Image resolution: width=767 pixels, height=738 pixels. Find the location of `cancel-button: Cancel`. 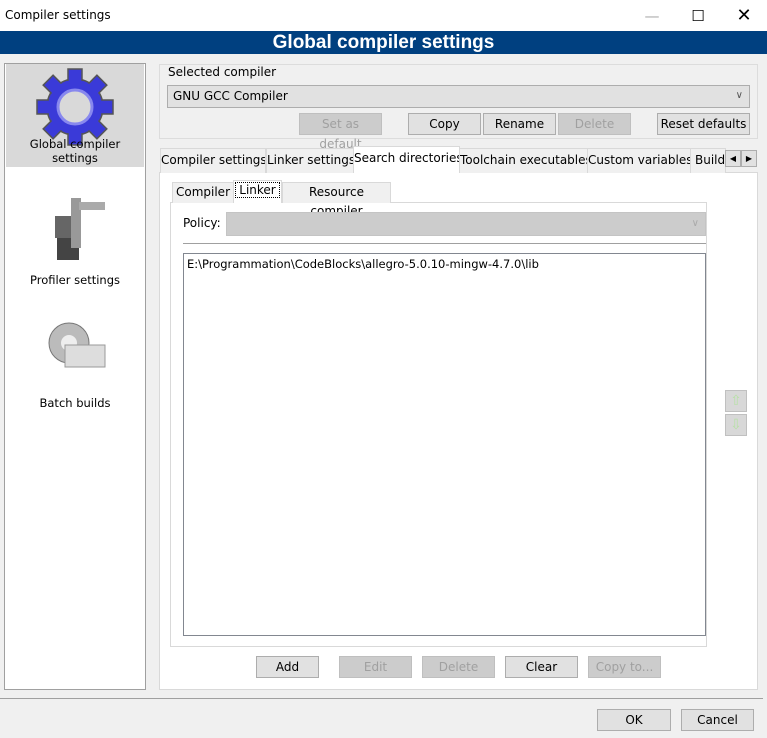

cancel-button: Cancel is located at coordinates (717, 720).